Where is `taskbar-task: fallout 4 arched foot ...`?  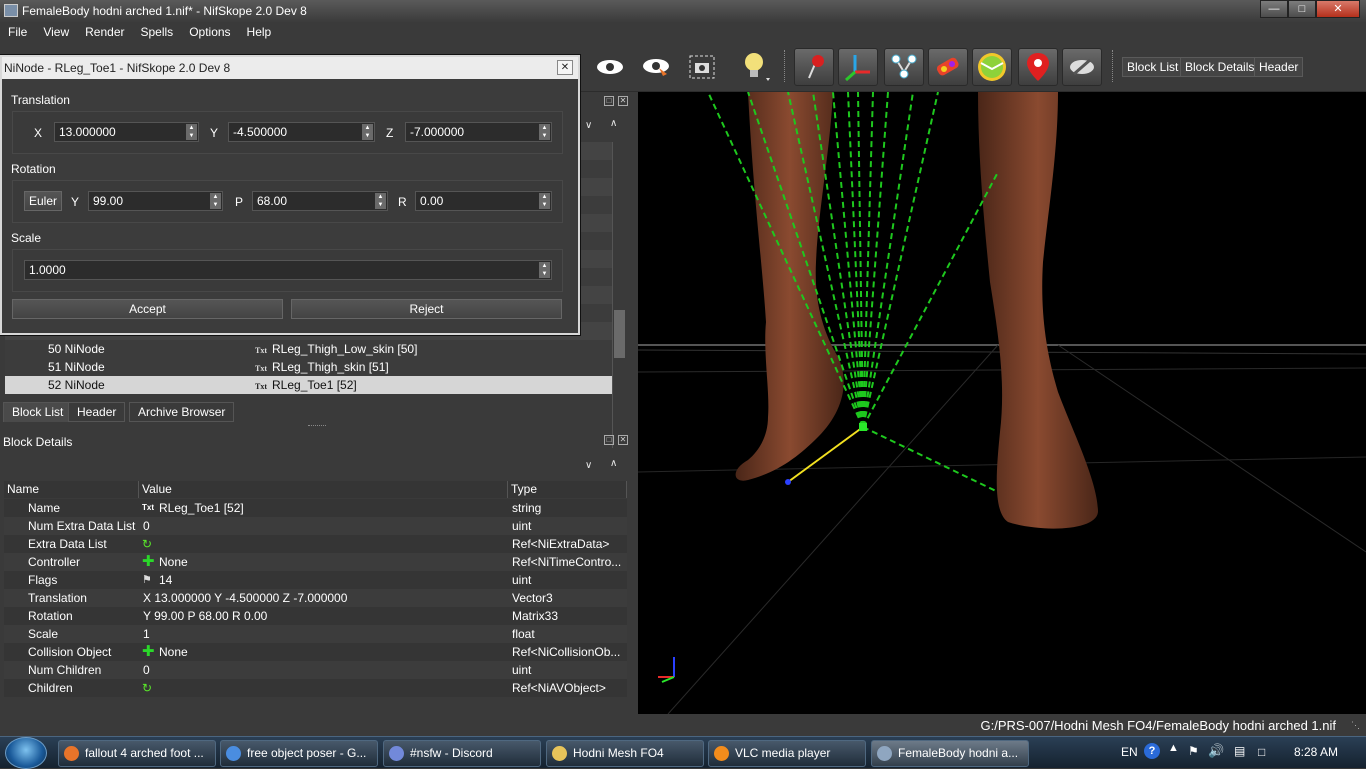 taskbar-task: fallout 4 arched foot ... is located at coordinates (137, 753).